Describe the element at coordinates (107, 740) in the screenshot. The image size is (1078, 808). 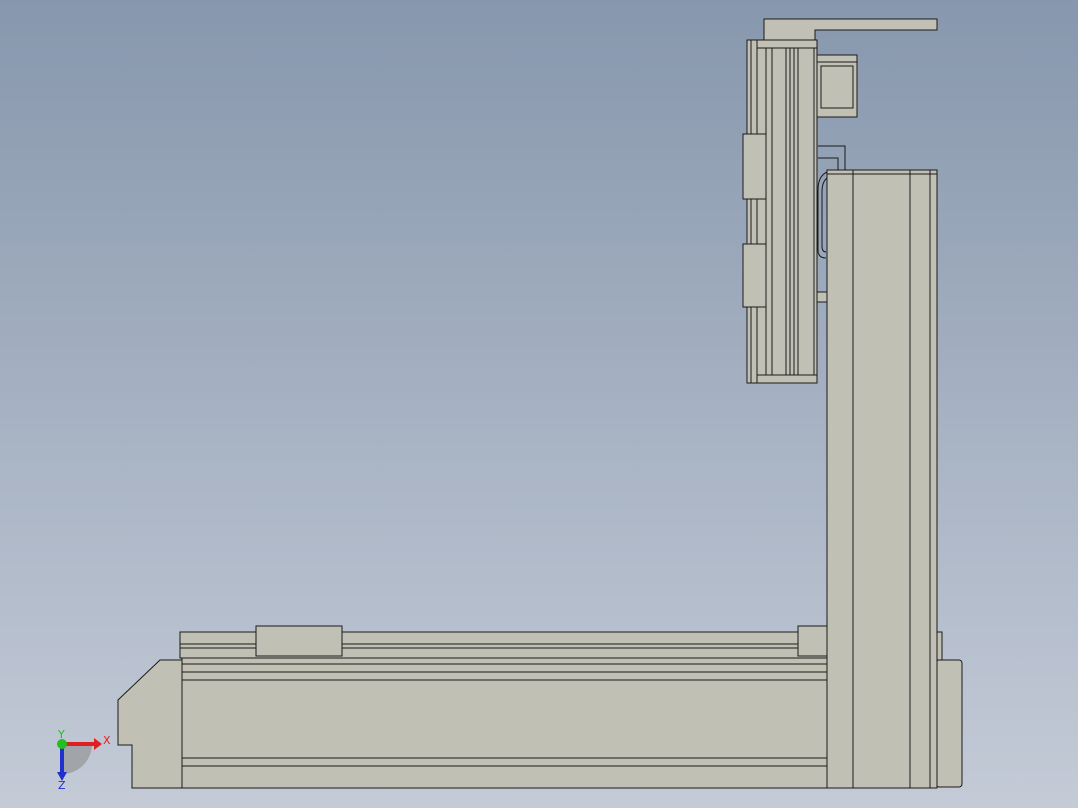
I see `x-axis-label: X` at that location.